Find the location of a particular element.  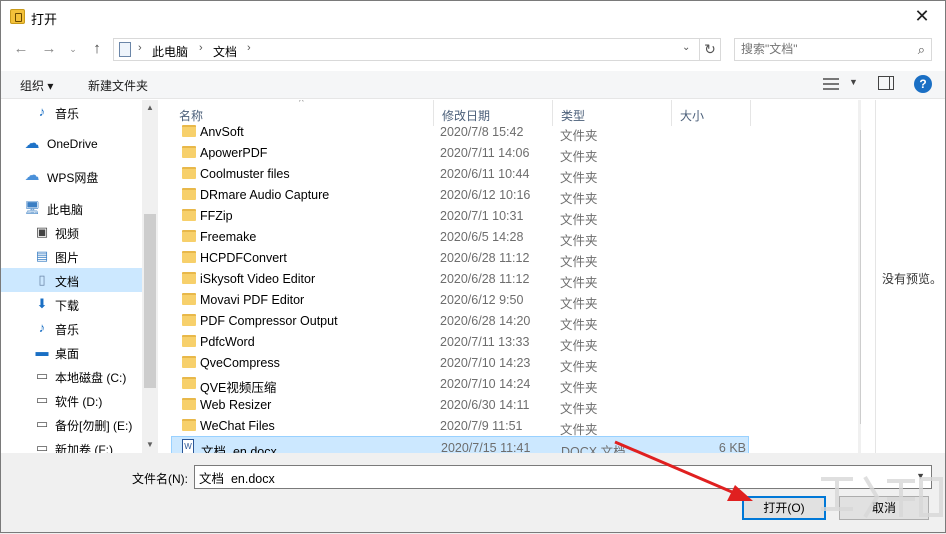

sidebar-item-drive-f: ▭ 新加卷 (F:) is located at coordinates (71, 444).